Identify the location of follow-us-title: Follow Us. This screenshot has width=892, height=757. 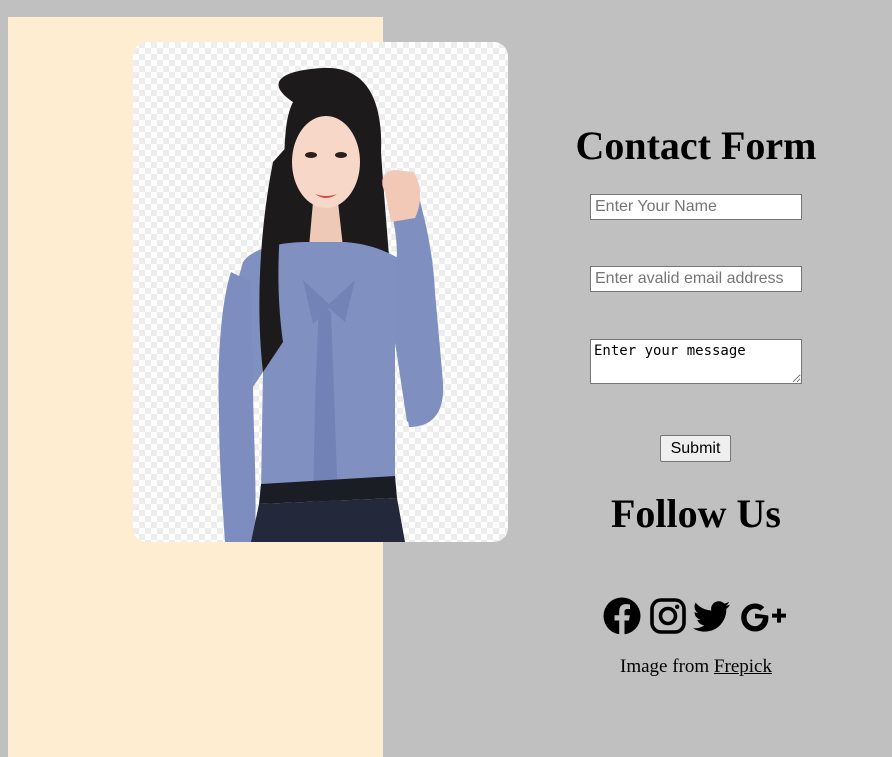
(696, 513).